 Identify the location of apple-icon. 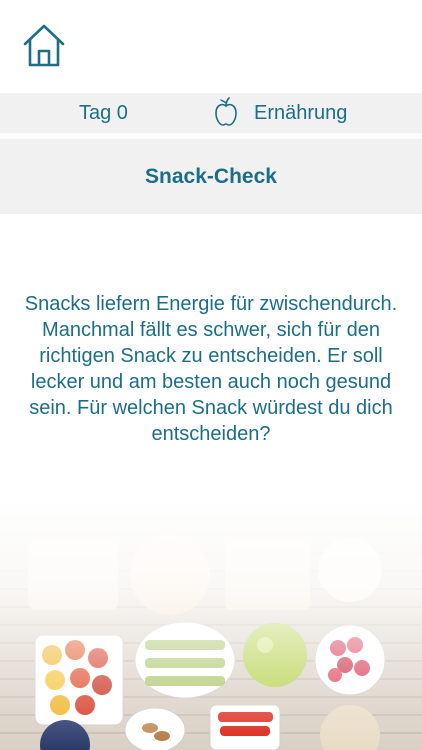
(226, 111).